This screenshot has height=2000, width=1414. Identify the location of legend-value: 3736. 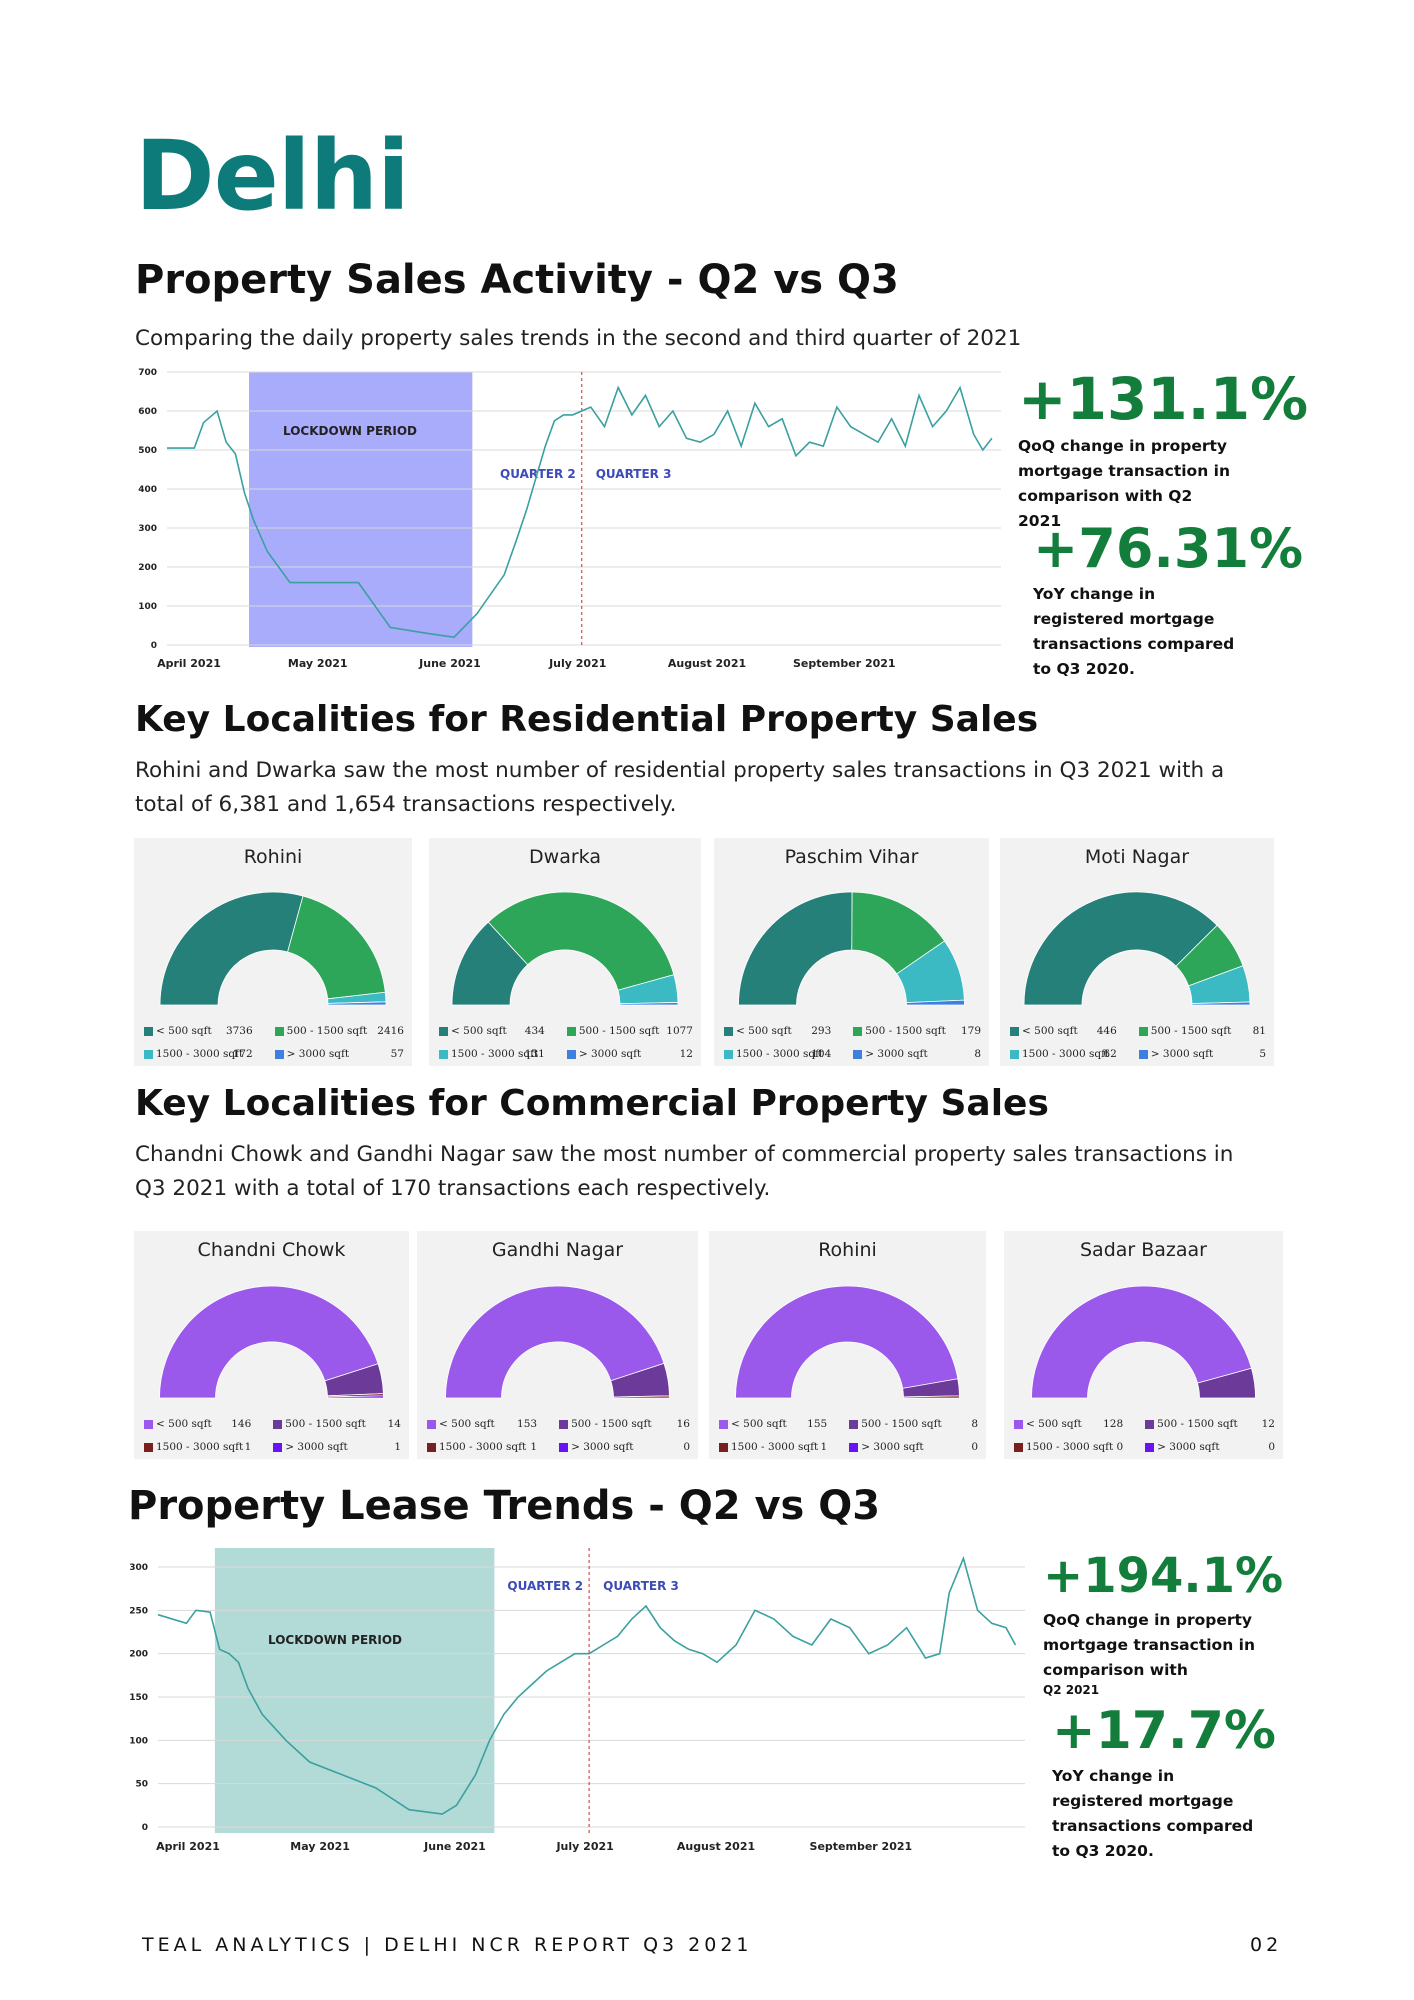
(239, 1031).